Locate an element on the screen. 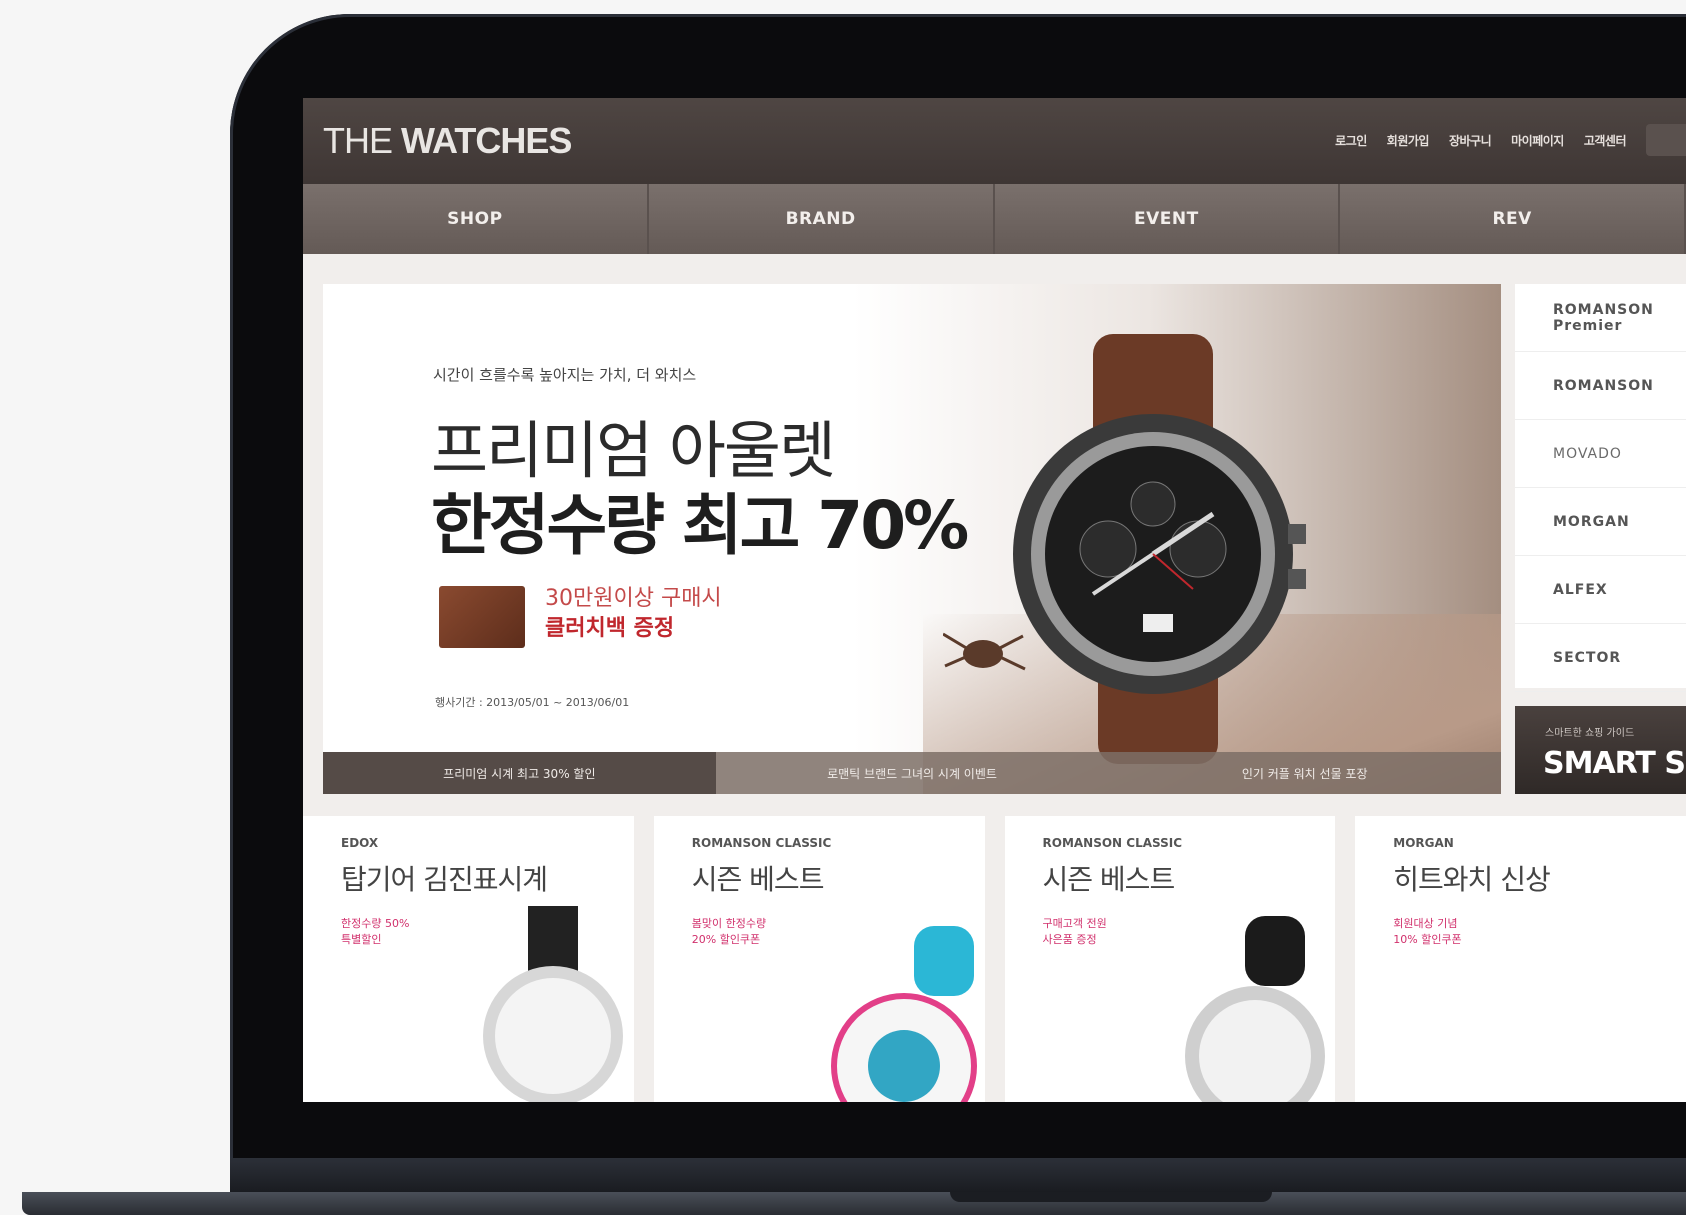  card-brand: MORGAN is located at coordinates (1423, 843).